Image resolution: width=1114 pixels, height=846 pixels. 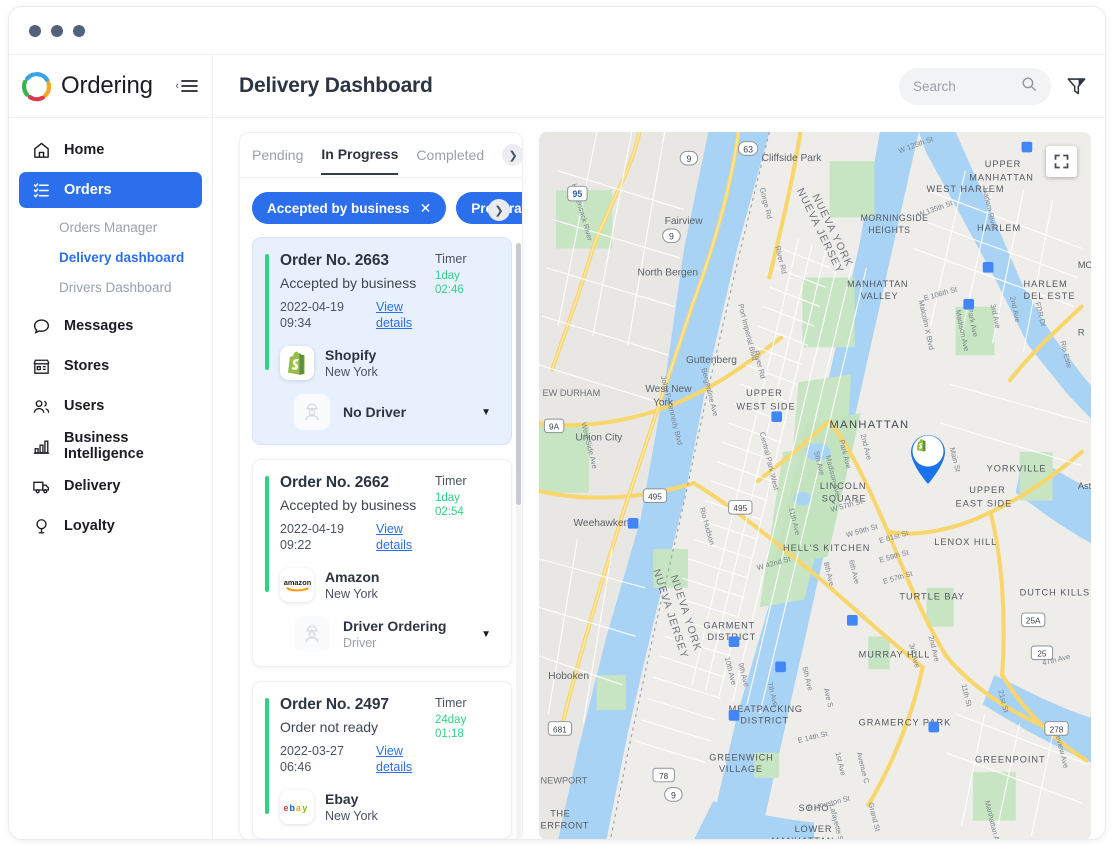 What do you see at coordinates (889, 230) in the screenshot?
I see `svg-text: HEIGHTS` at bounding box center [889, 230].